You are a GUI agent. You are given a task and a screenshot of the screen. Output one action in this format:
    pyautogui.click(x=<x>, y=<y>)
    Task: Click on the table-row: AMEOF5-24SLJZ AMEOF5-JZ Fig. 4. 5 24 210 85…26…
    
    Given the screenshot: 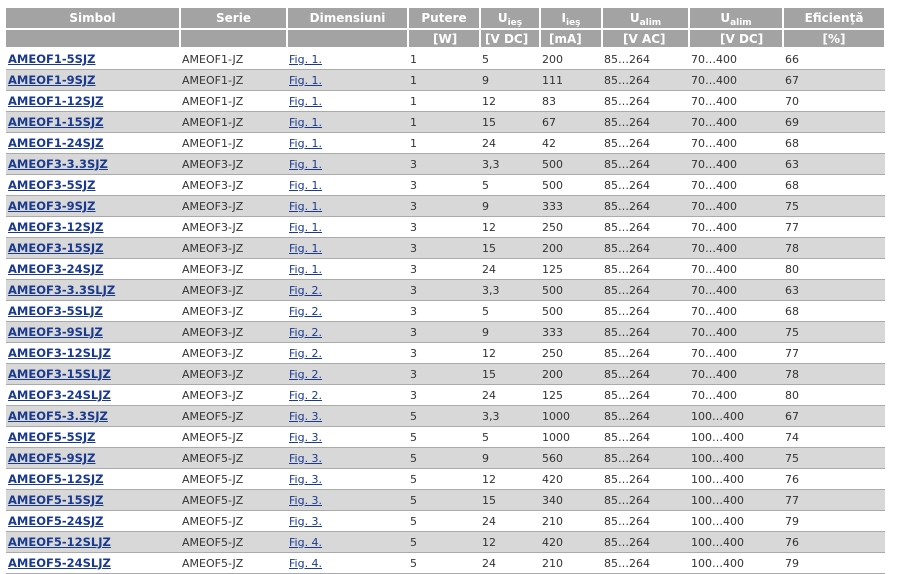 What is the action you would take?
    pyautogui.click(x=445, y=563)
    